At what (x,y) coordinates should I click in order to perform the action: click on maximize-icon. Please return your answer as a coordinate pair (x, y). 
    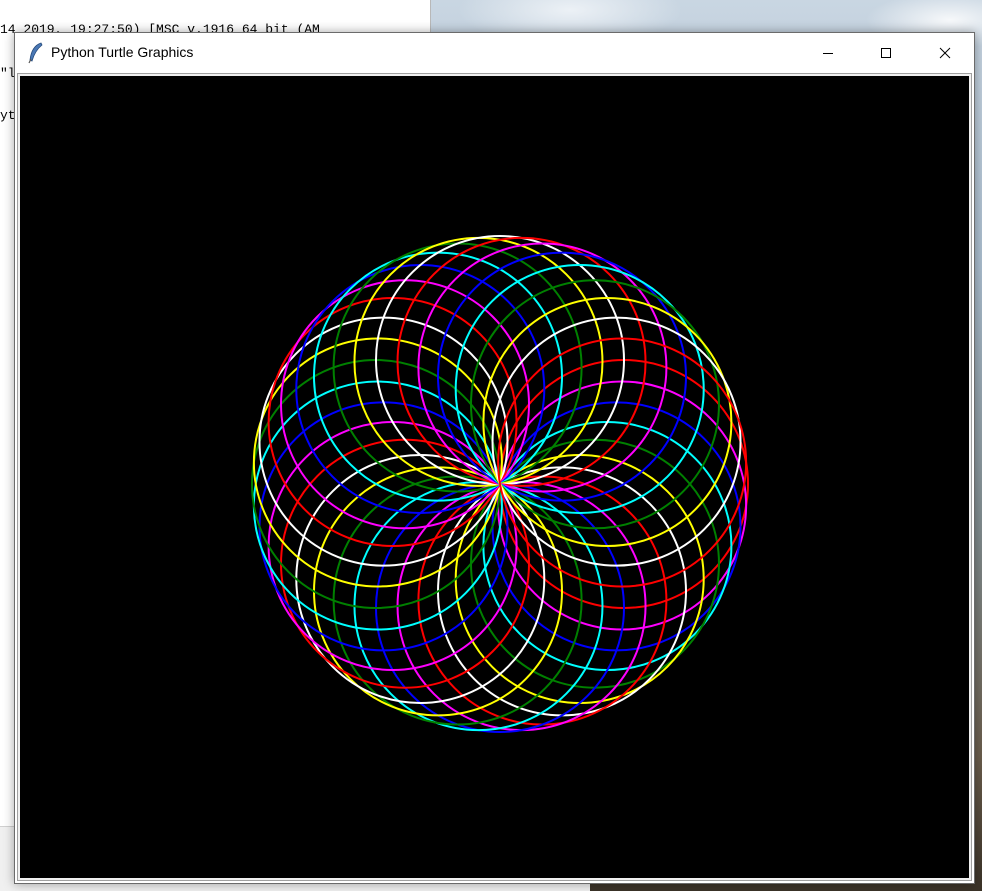
    Looking at the image, I should click on (886, 53).